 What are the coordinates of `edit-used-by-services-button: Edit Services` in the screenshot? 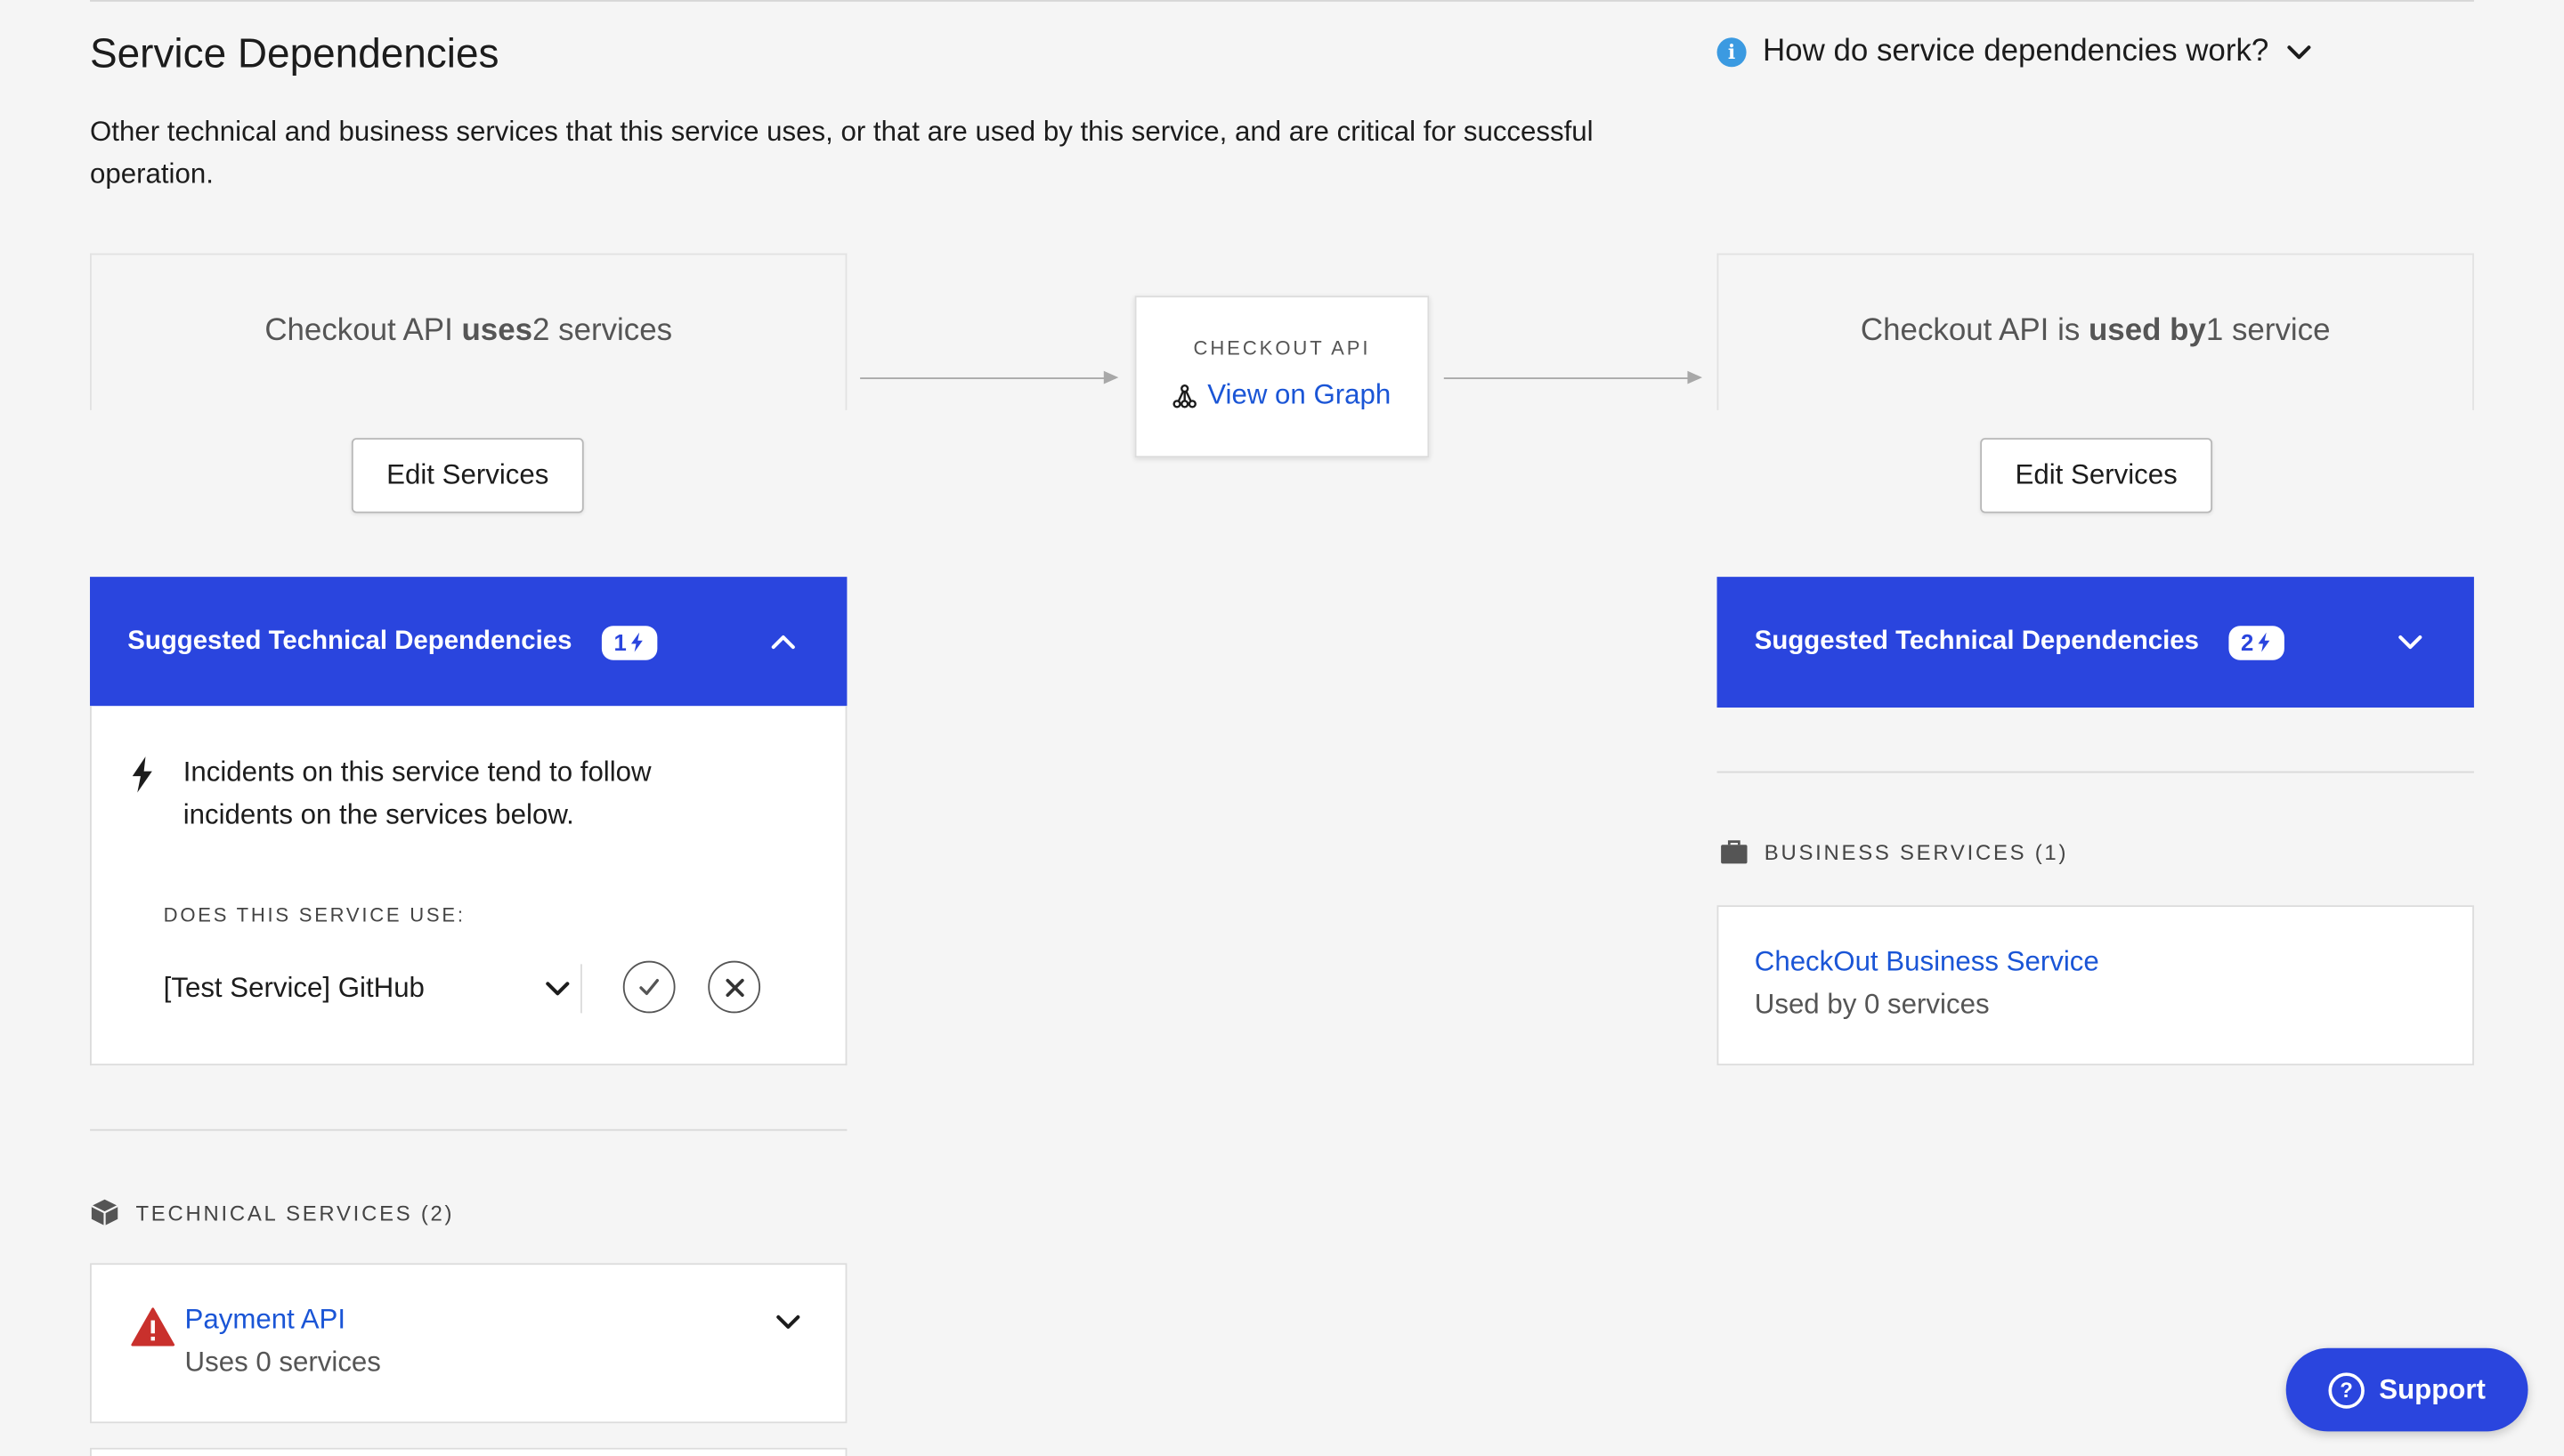 It's located at (2096, 476).